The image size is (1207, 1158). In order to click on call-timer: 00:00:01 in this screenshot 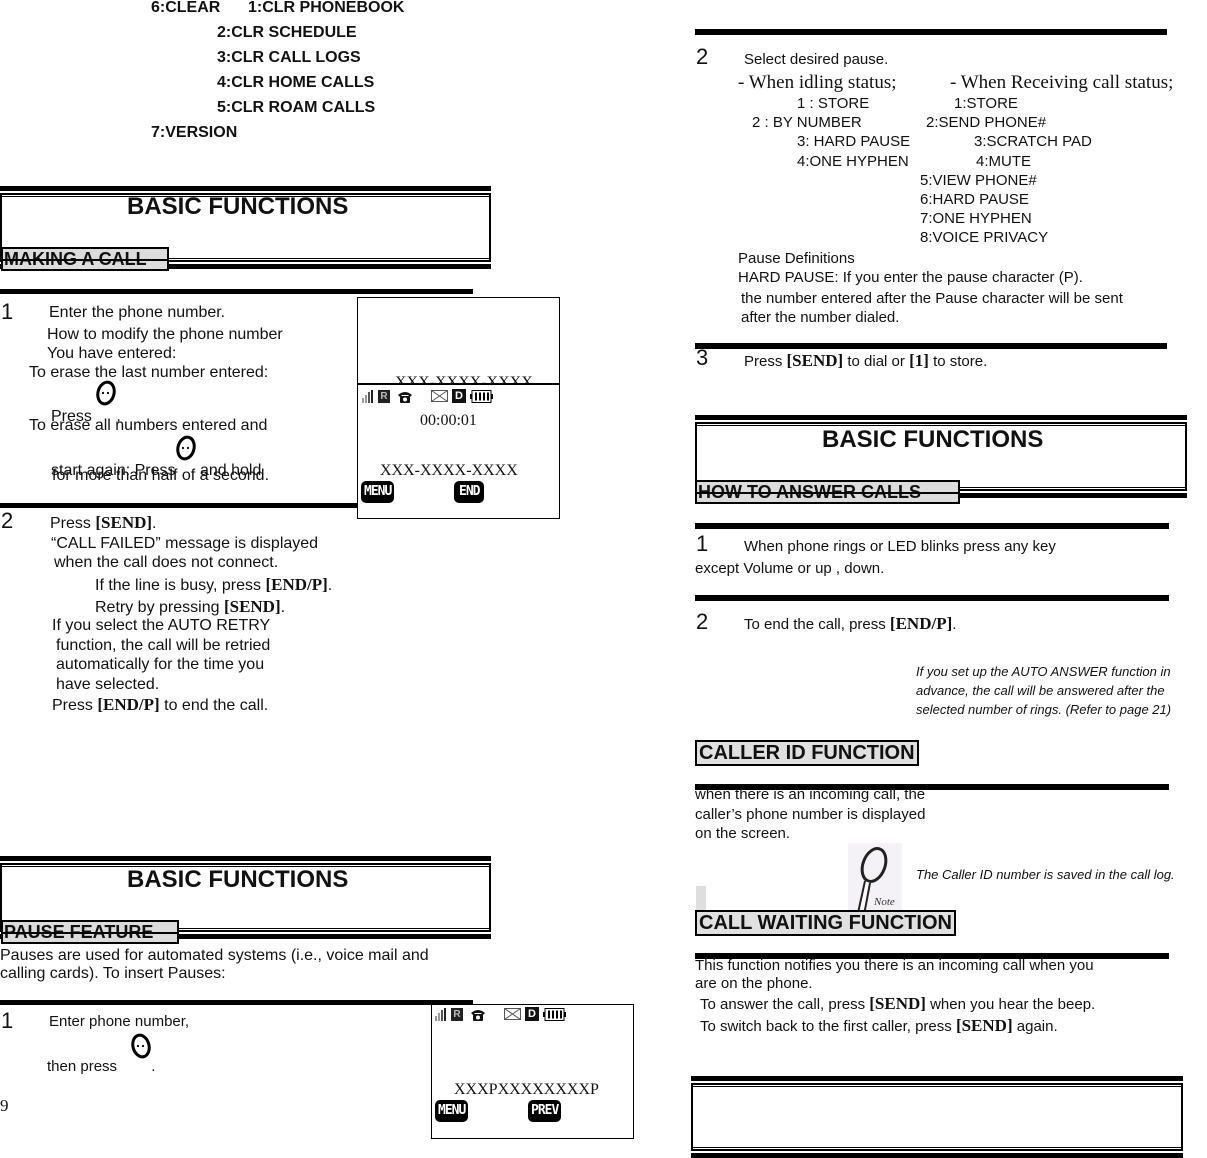, I will do `click(448, 420)`.